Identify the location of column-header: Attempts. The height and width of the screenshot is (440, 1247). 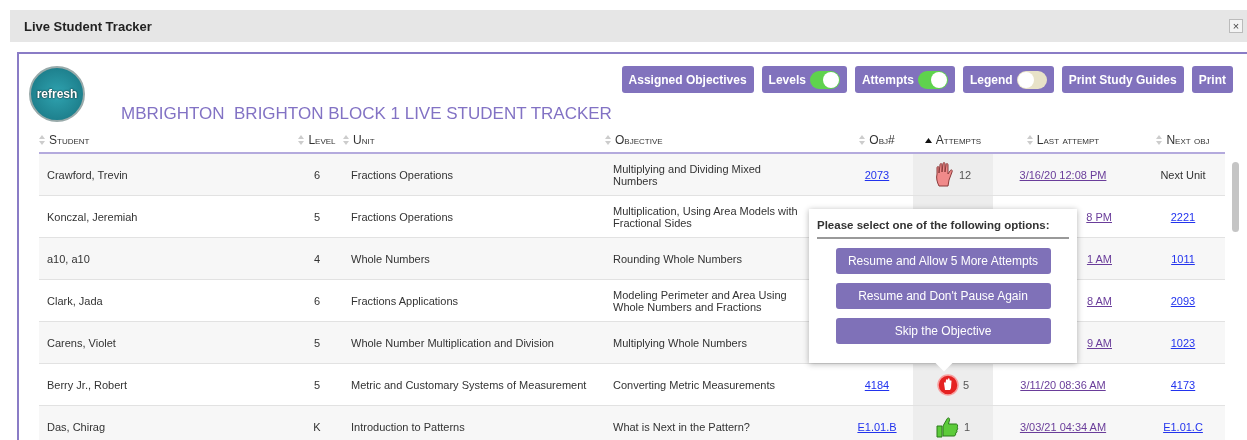
(953, 140).